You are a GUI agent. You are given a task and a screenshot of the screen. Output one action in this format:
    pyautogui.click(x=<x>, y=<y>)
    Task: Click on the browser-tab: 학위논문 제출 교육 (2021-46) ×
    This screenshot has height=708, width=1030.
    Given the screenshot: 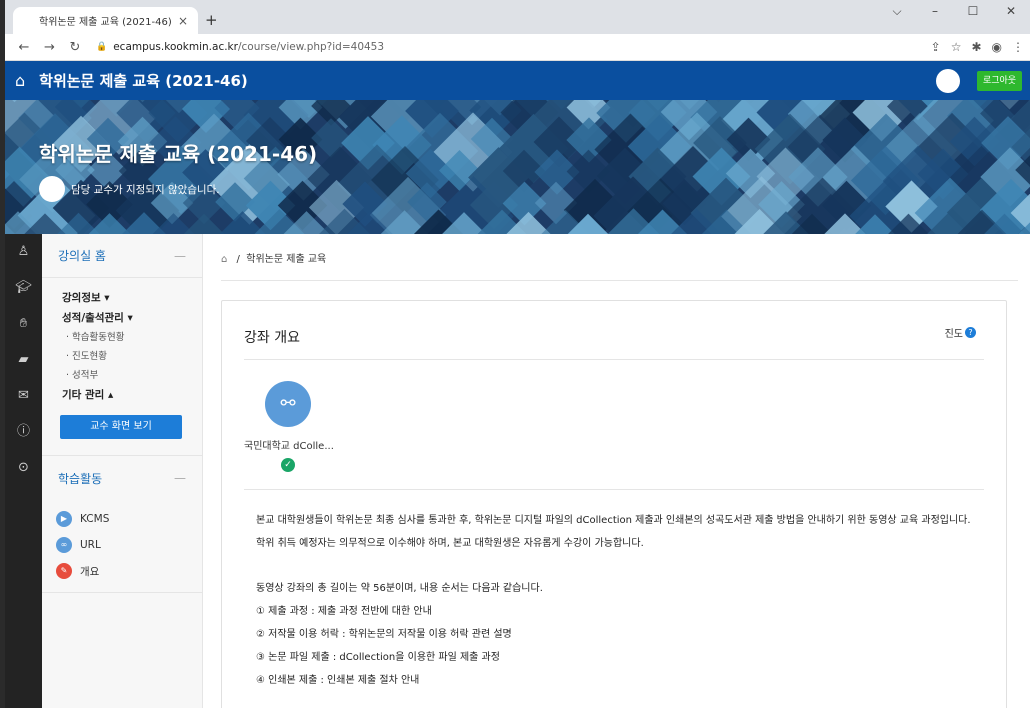 What is the action you would take?
    pyautogui.click(x=105, y=20)
    